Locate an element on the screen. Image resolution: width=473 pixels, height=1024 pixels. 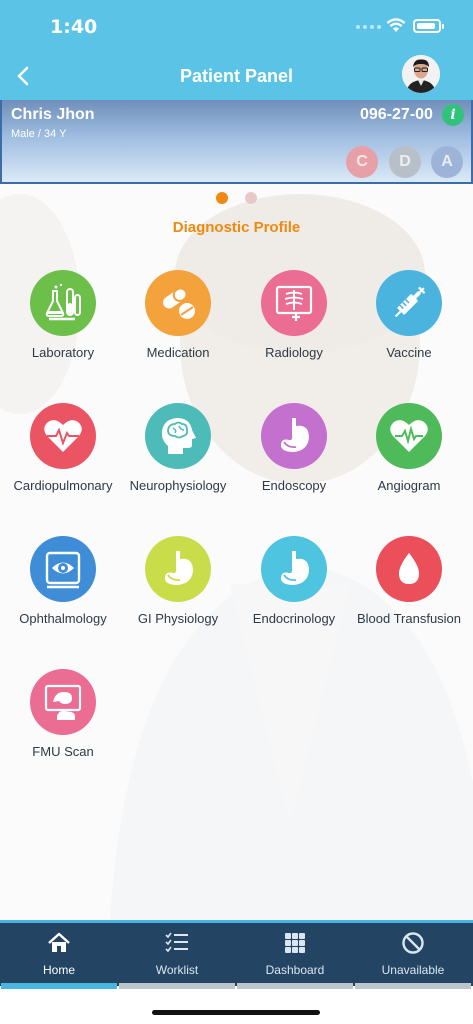
tile-label: Endocrinology is located at coordinates (294, 618).